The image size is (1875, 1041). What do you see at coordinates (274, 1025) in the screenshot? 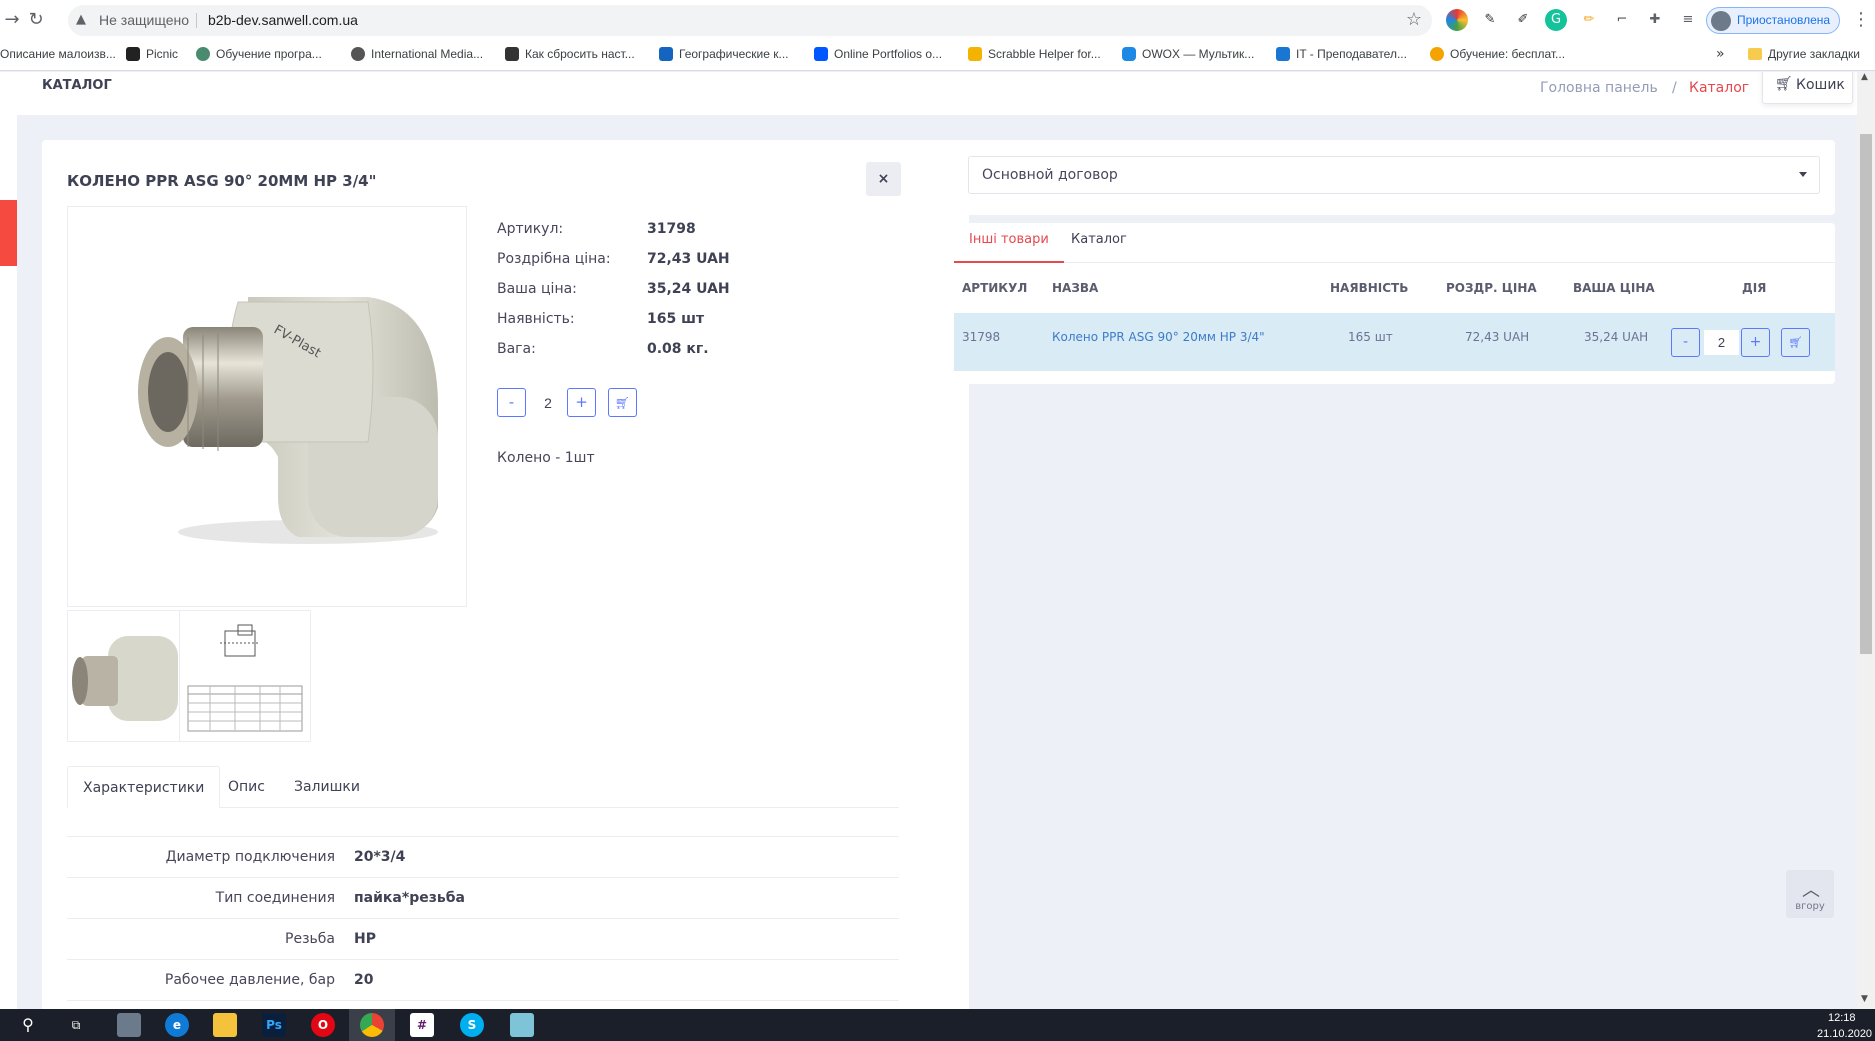
I see `photoshop-icon: Ps` at bounding box center [274, 1025].